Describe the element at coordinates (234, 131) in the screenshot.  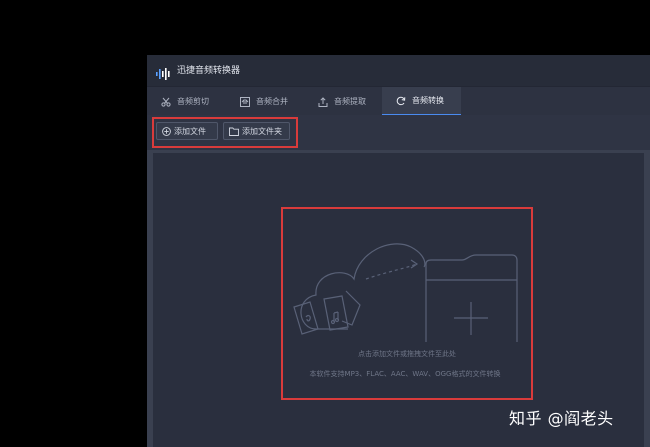
I see `folder-icon` at that location.